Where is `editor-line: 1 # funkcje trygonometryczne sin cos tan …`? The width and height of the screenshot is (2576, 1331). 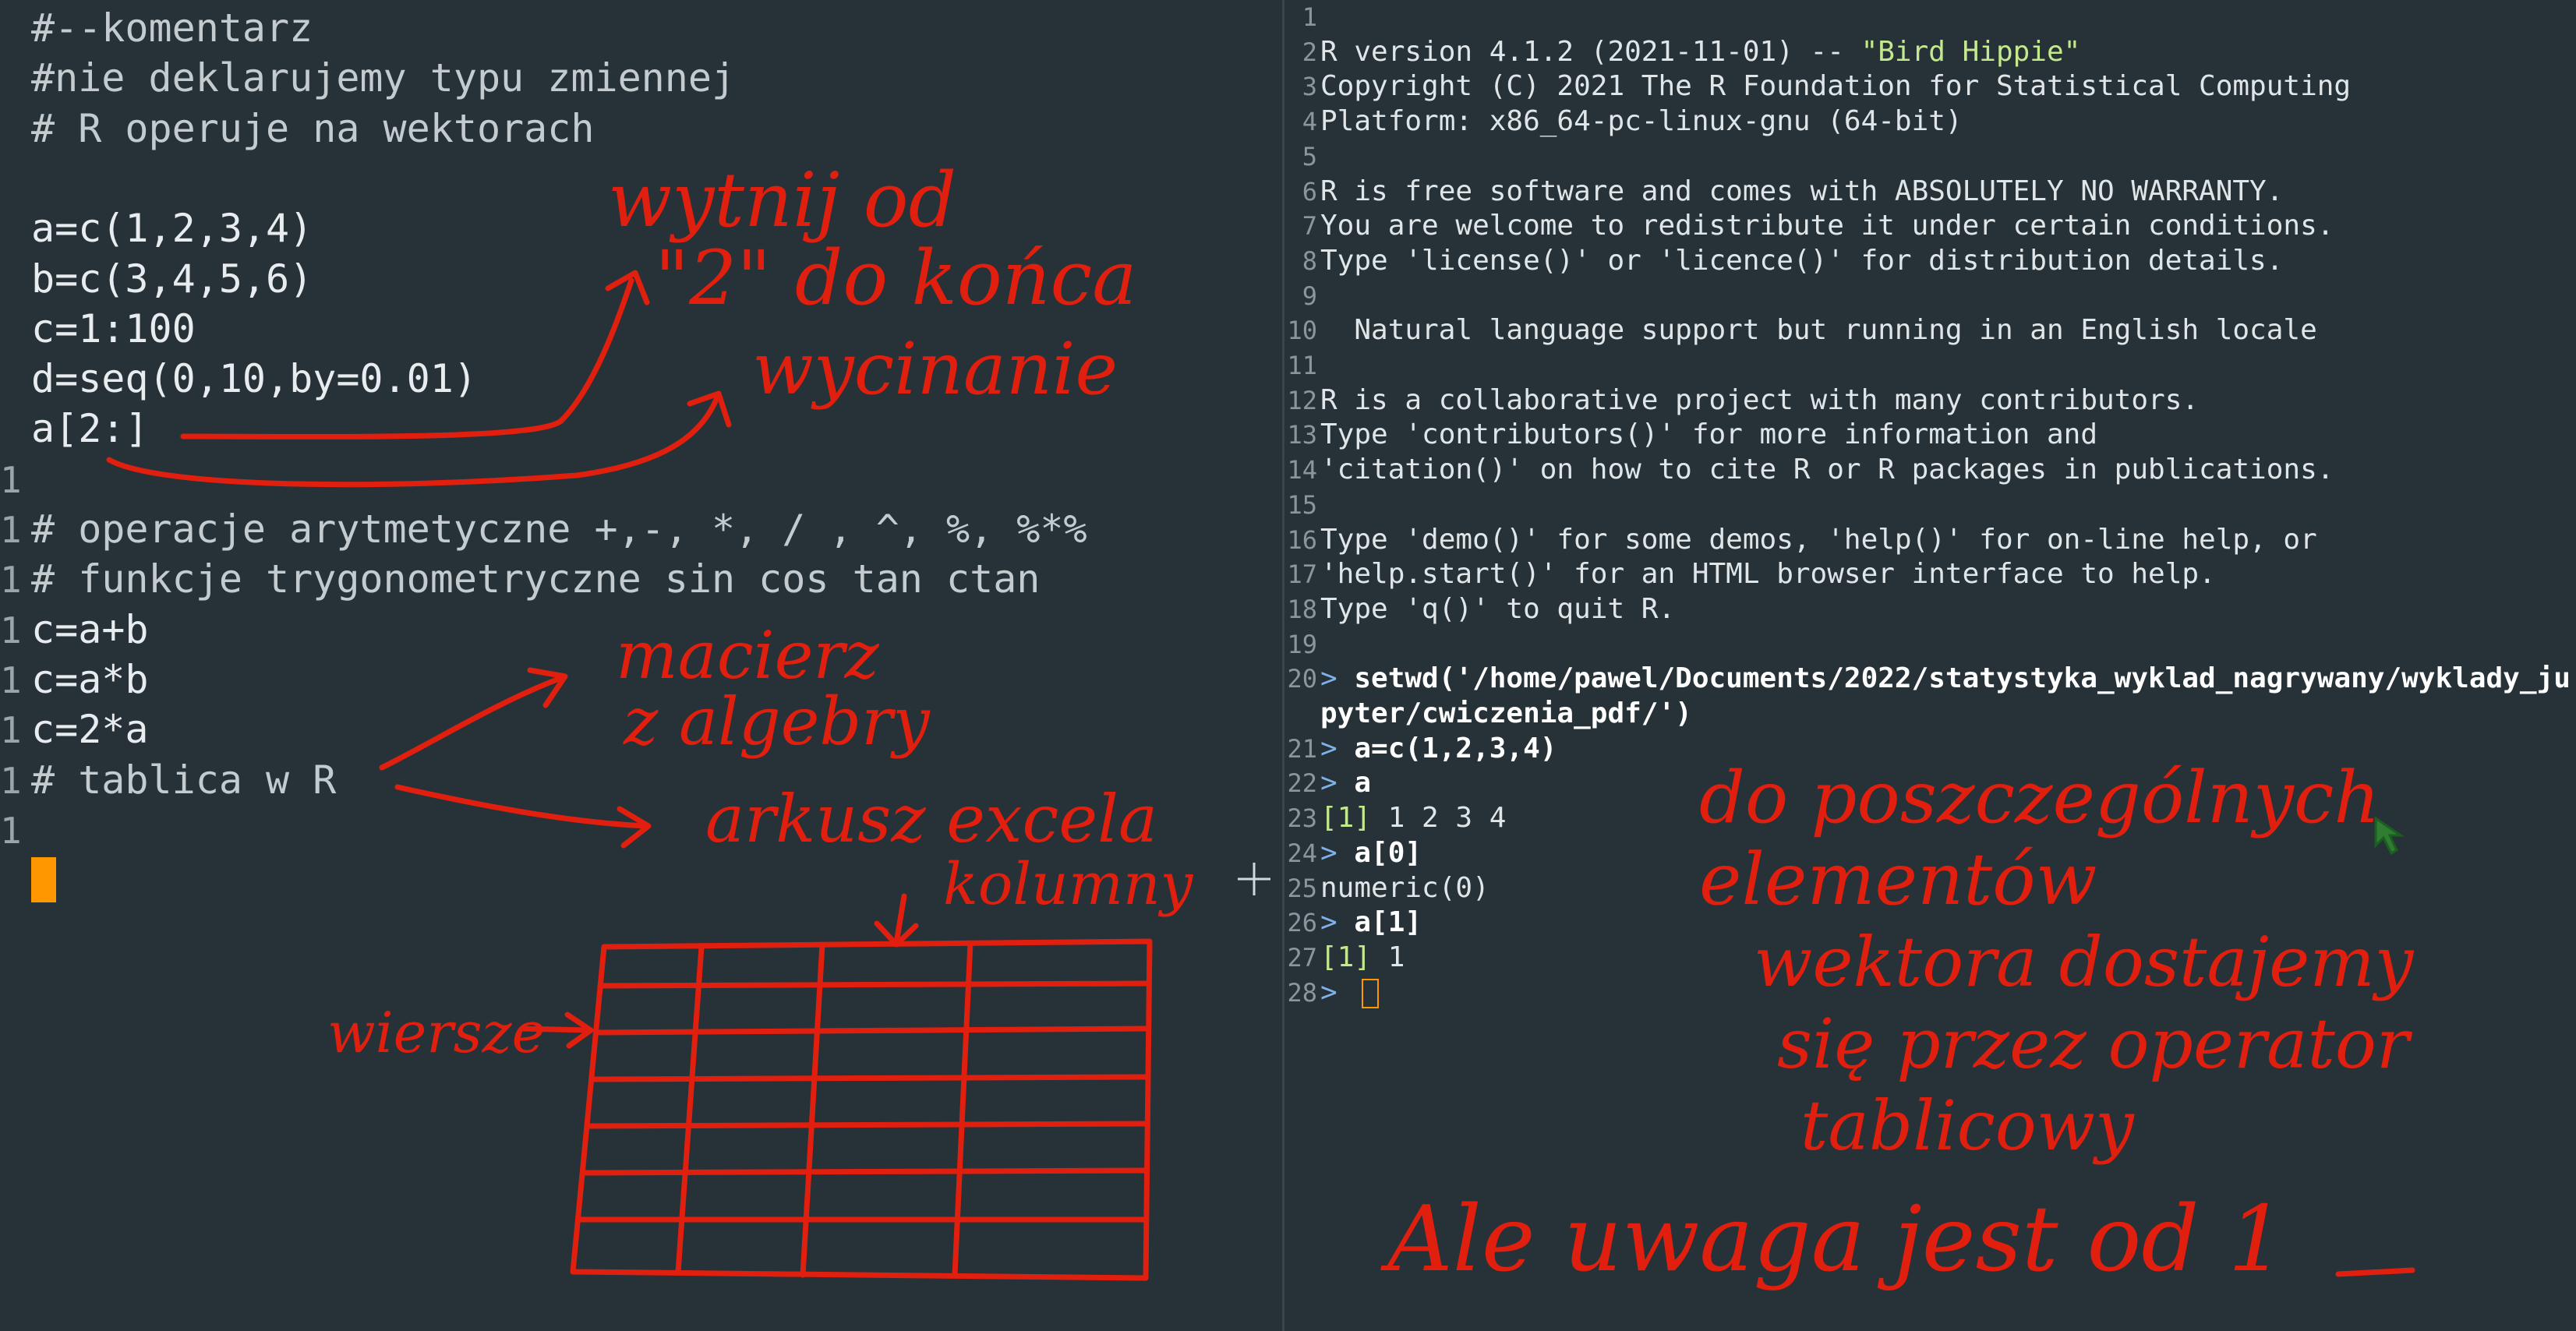 editor-line: 1 # funkcje trygonometryczne sin cos tan … is located at coordinates (520, 579).